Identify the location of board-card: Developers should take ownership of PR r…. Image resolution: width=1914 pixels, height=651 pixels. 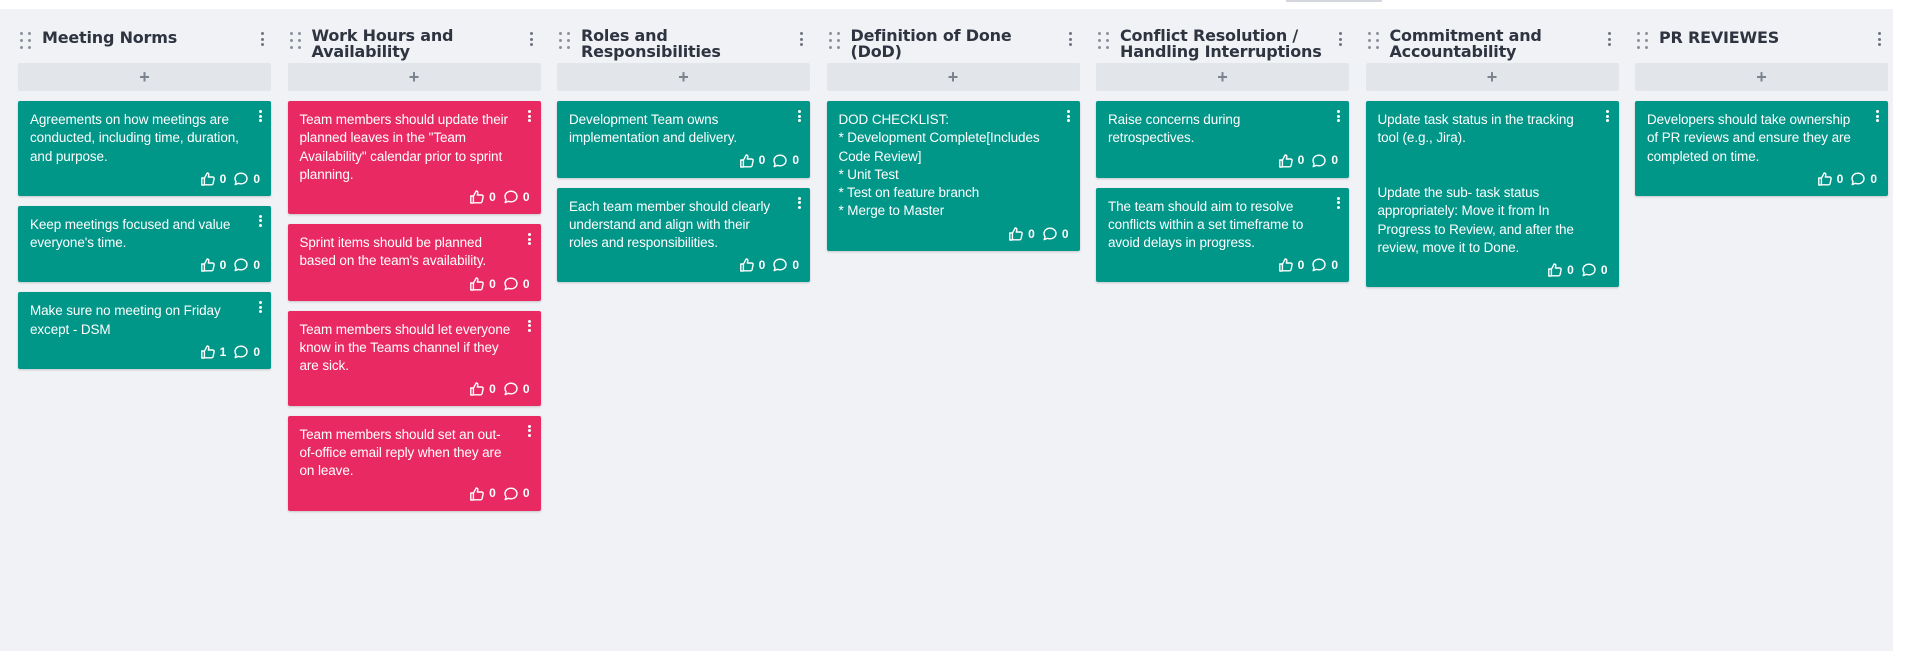
(1761, 148).